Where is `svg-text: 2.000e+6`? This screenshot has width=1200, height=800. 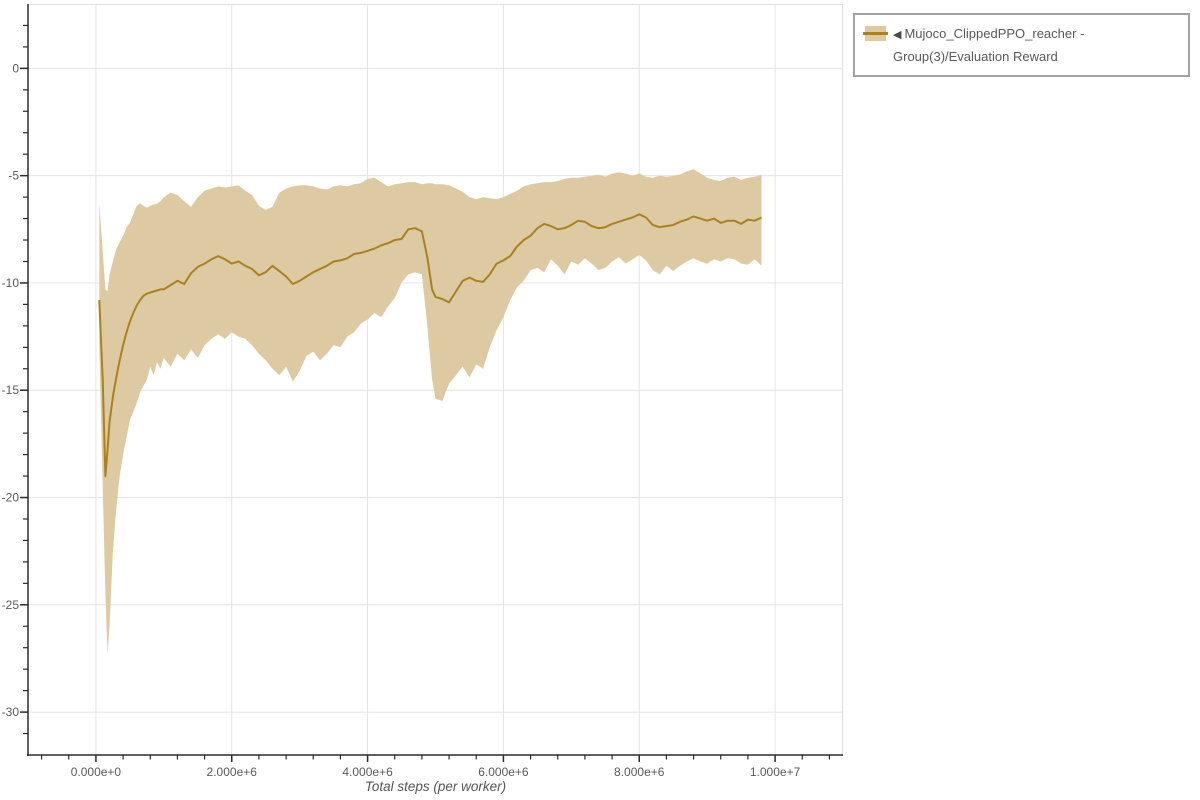
svg-text: 2.000e+6 is located at coordinates (232, 772).